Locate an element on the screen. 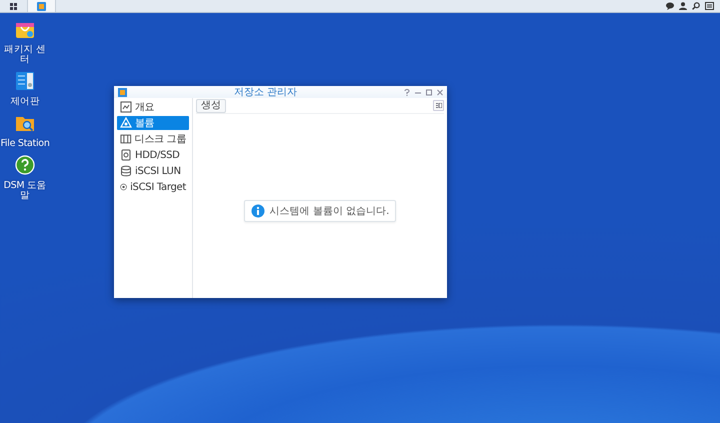 This screenshot has width=720, height=423. desktop-icon-label: 패키지 센터 is located at coordinates (25, 55).